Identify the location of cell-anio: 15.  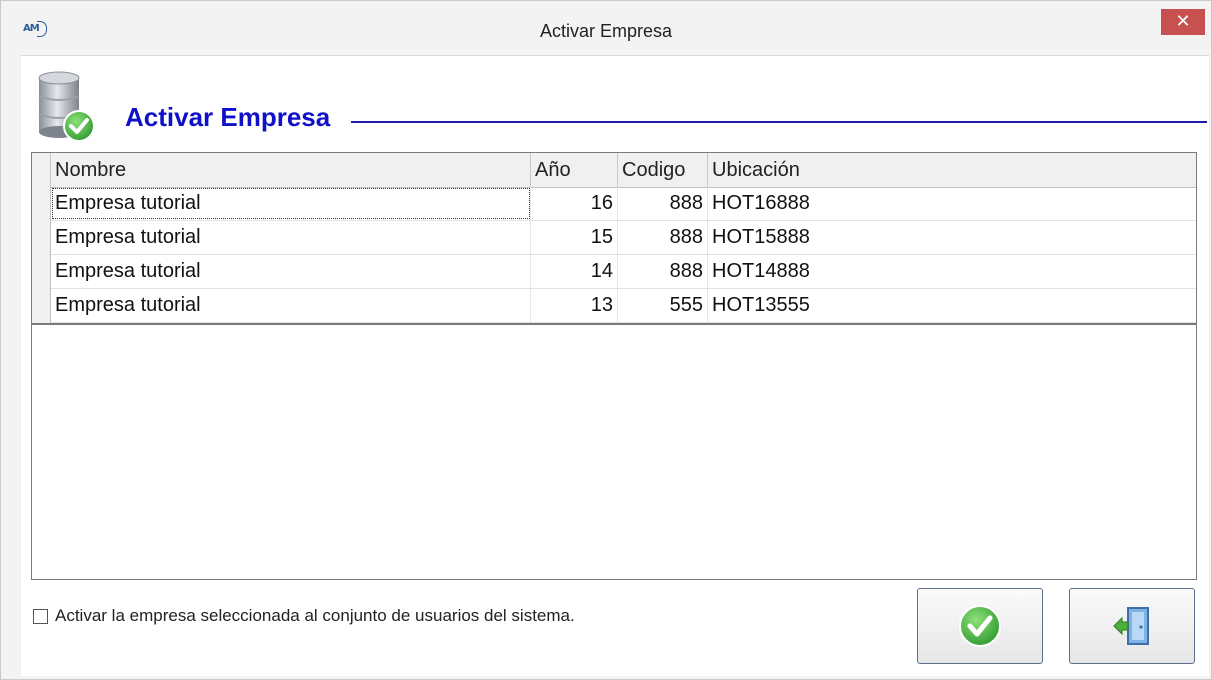
(574, 237).